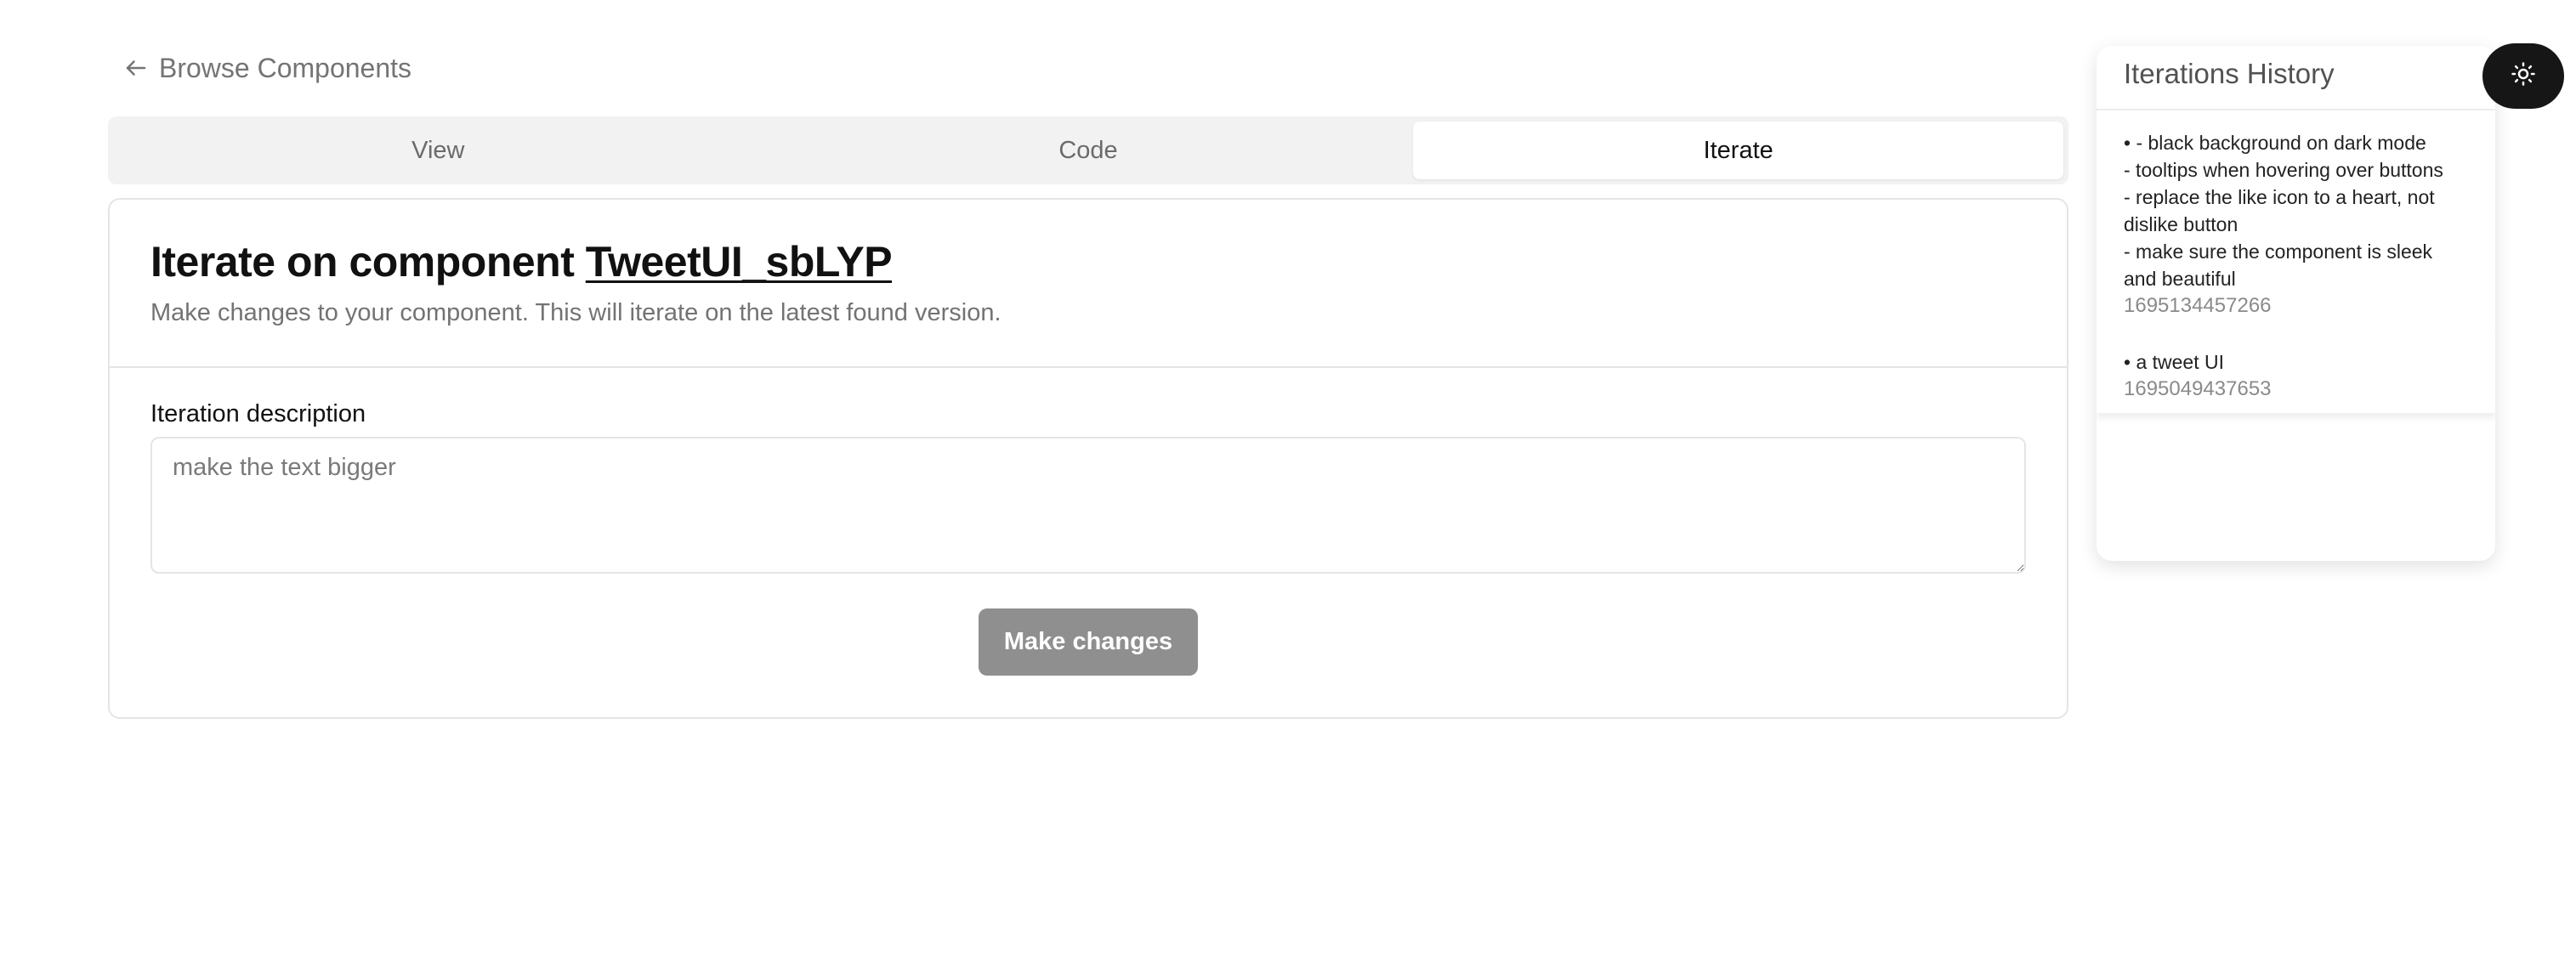 This screenshot has height=979, width=2576. I want to click on browse-components-link: Browse Components, so click(267, 68).